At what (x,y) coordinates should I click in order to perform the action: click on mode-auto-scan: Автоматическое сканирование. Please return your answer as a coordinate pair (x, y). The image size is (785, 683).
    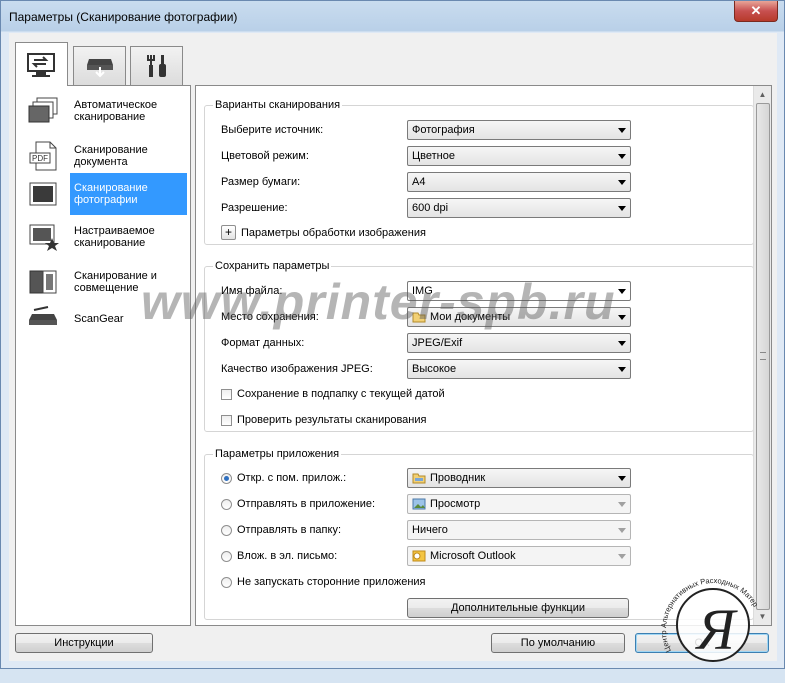
    Looking at the image, I should click on (103, 111).